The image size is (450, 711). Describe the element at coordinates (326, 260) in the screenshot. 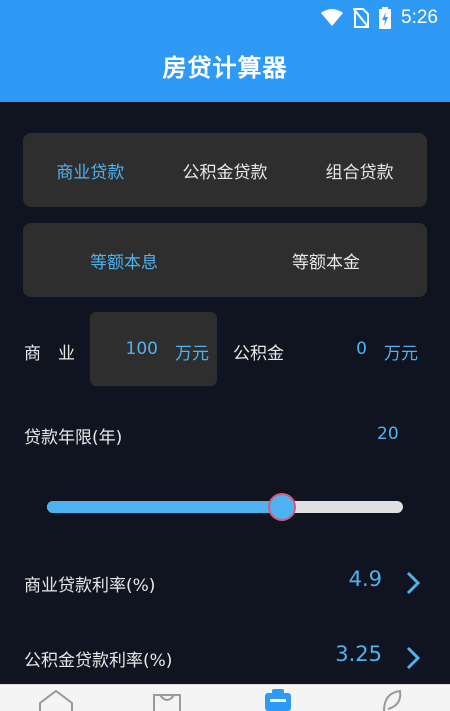

I see `tab-equal-principal: 等额本金` at that location.